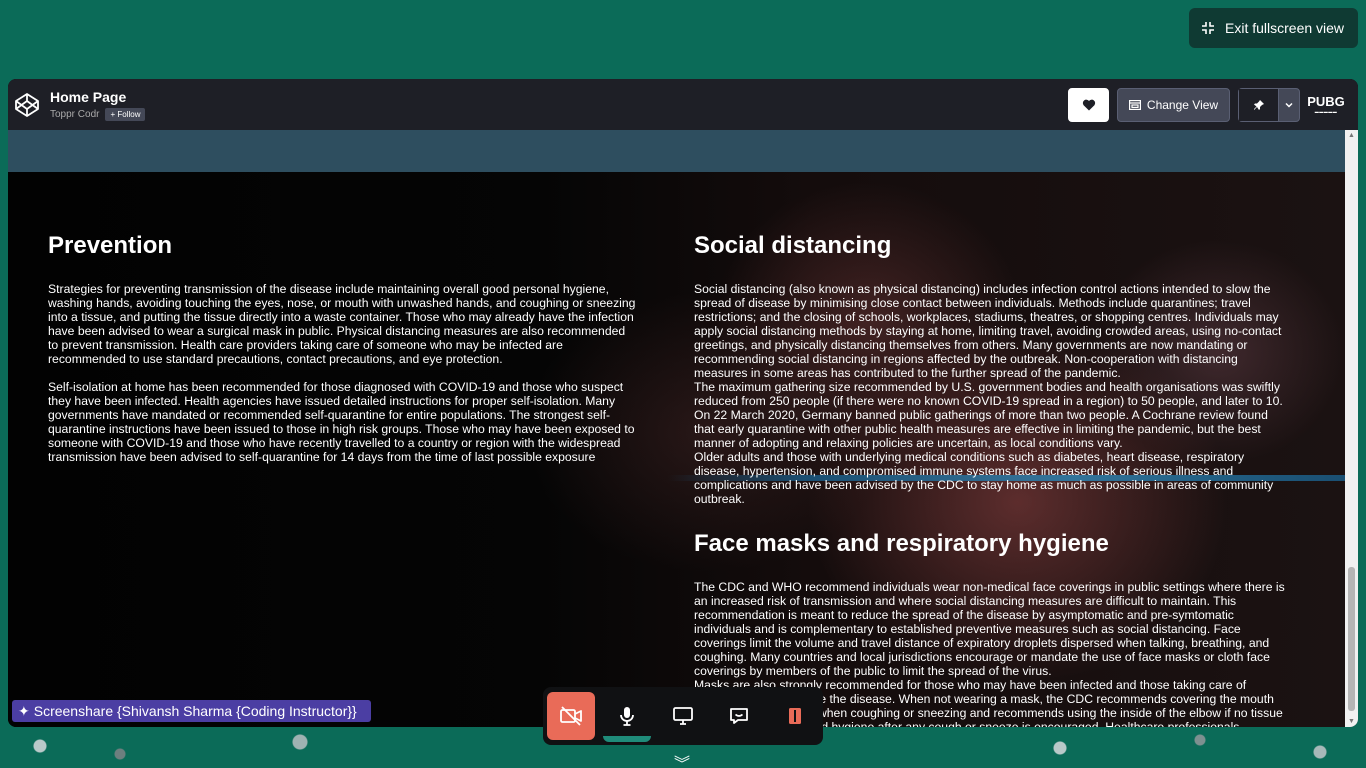 This screenshot has height=768, width=1366. Describe the element at coordinates (1351, 721) in the screenshot. I see `scroll-down-arrow: ▼` at that location.